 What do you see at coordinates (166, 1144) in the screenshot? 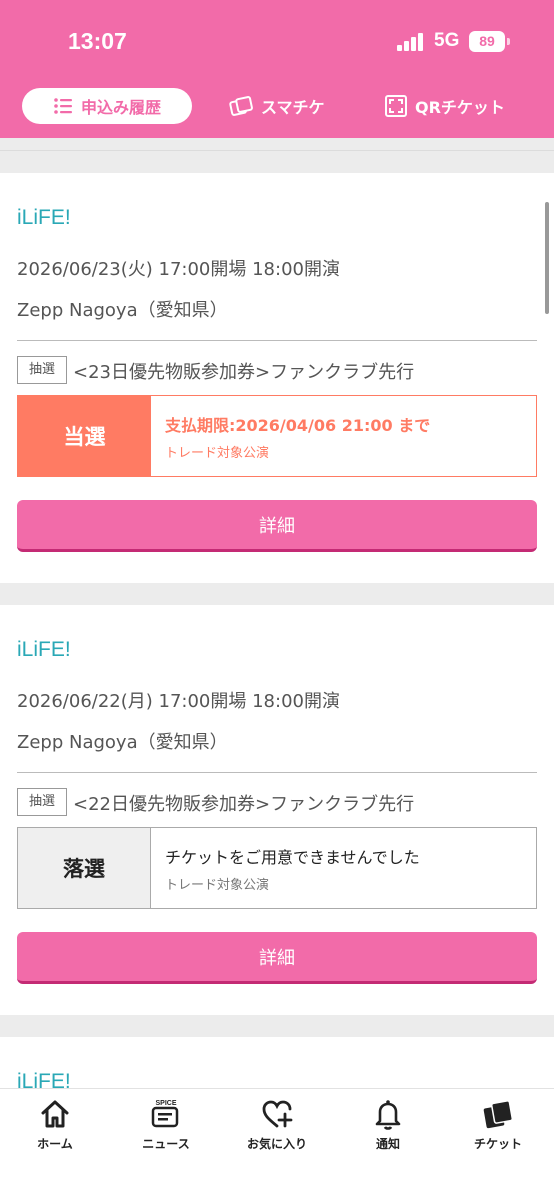
I see `nav-label: ニュース` at bounding box center [166, 1144].